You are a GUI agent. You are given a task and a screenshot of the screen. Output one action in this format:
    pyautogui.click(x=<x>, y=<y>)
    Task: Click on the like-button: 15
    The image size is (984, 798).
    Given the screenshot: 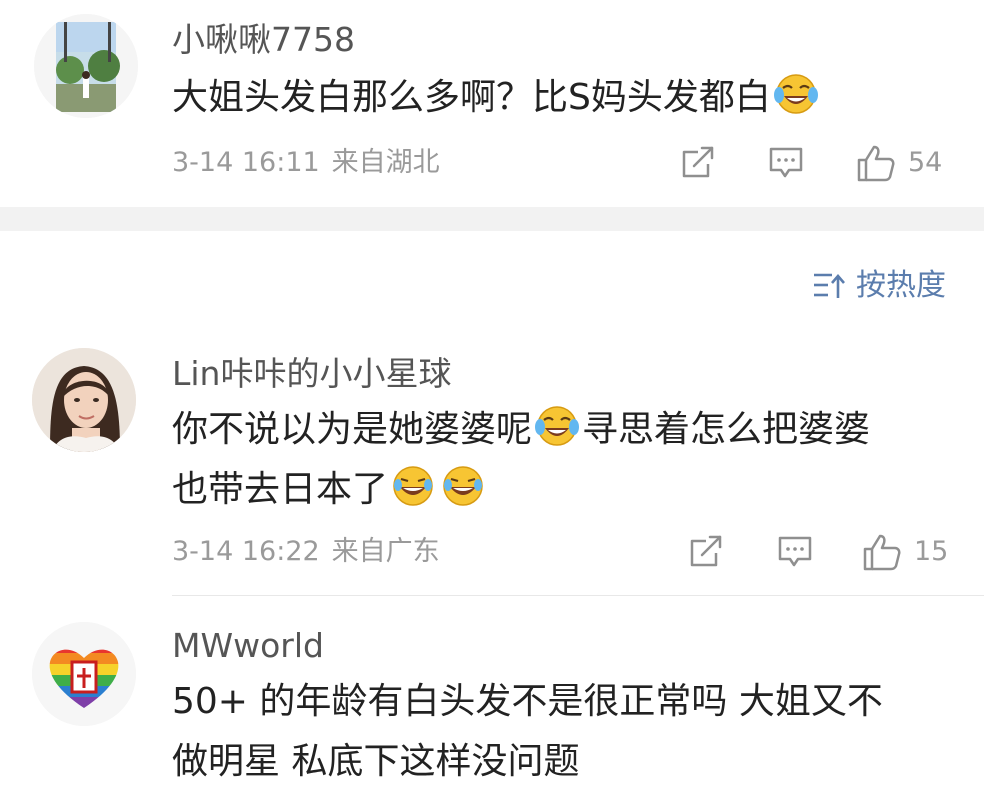 What is the action you would take?
    pyautogui.click(x=905, y=552)
    